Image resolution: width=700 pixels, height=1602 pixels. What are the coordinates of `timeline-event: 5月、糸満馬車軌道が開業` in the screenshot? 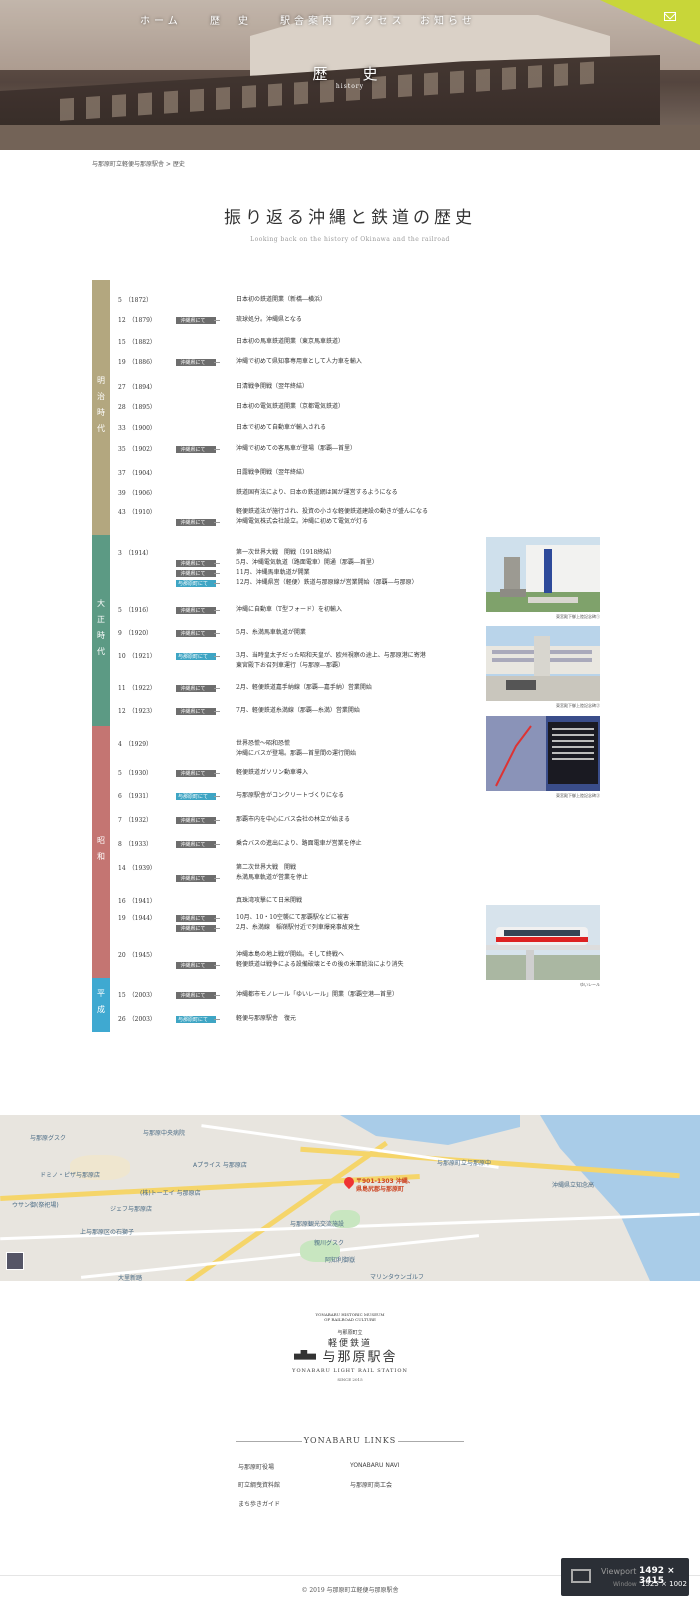 It's located at (271, 632).